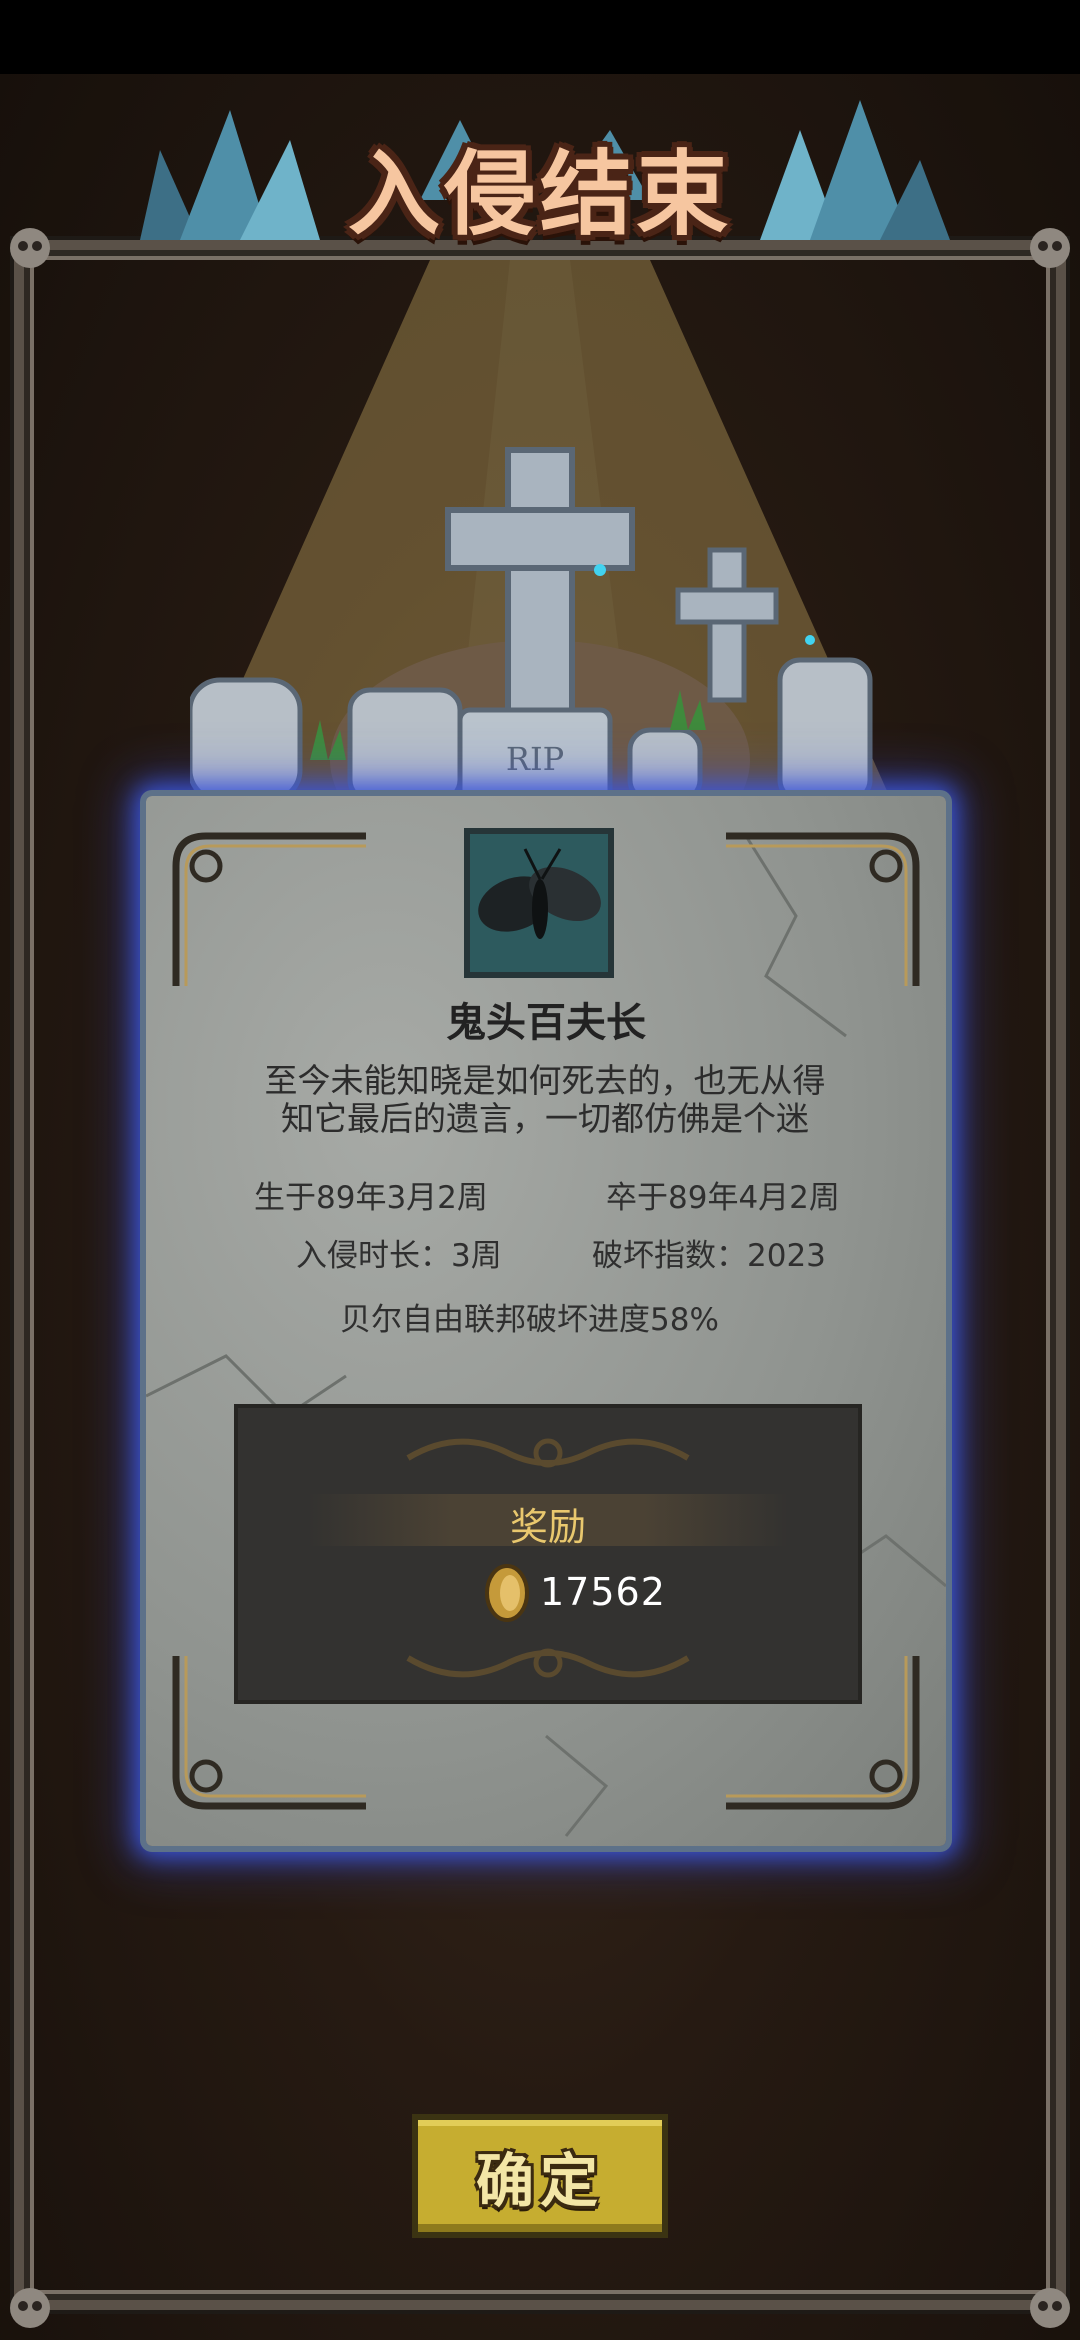 Image resolution: width=1080 pixels, height=2340 pixels. Describe the element at coordinates (545, 1080) in the screenshot. I see `epitaph-line: 至今未能知晓是如何死去的，也无从得` at that location.